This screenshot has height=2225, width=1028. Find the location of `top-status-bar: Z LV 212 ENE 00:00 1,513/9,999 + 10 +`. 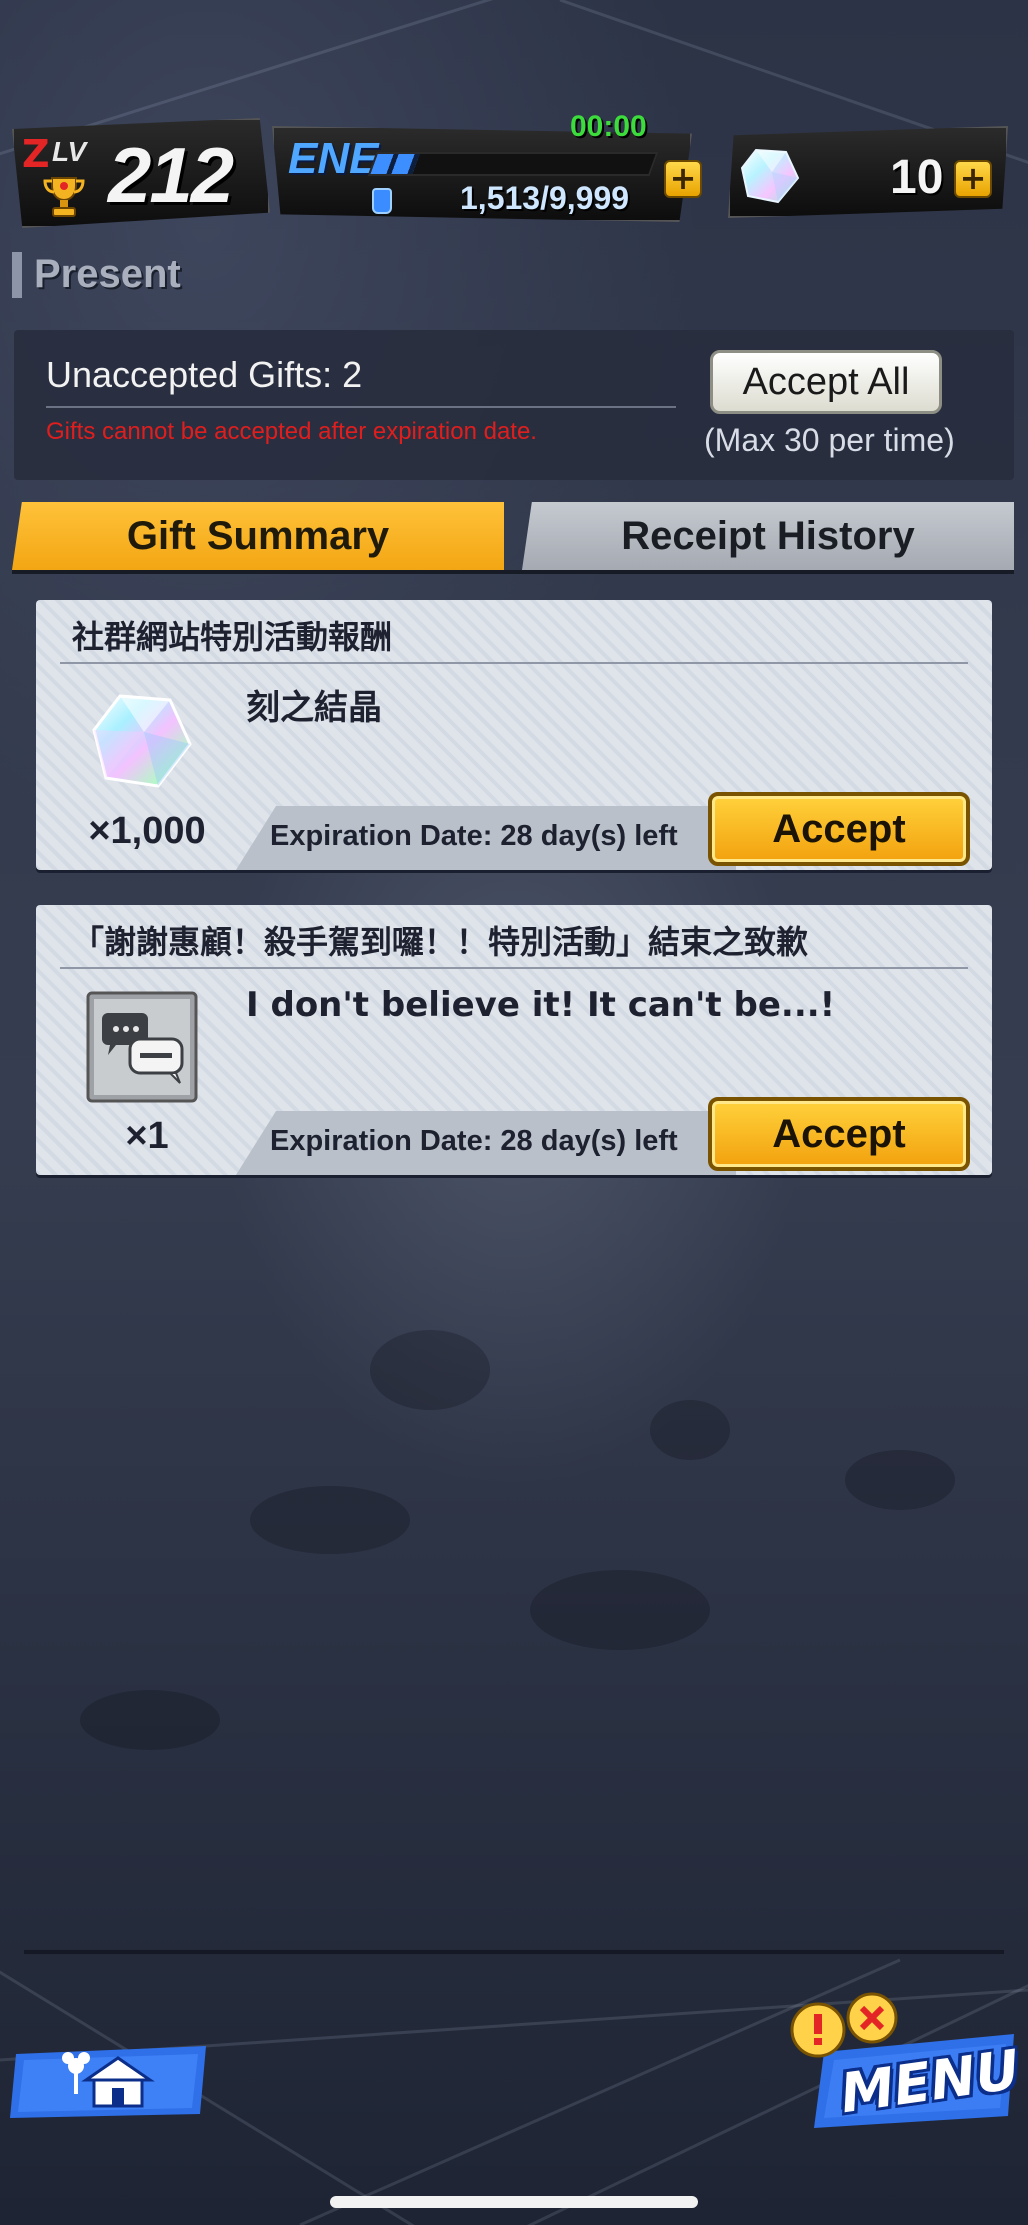

top-status-bar: Z LV 212 ENE 00:00 1,513/9,999 + 10 + is located at coordinates (514, 170).